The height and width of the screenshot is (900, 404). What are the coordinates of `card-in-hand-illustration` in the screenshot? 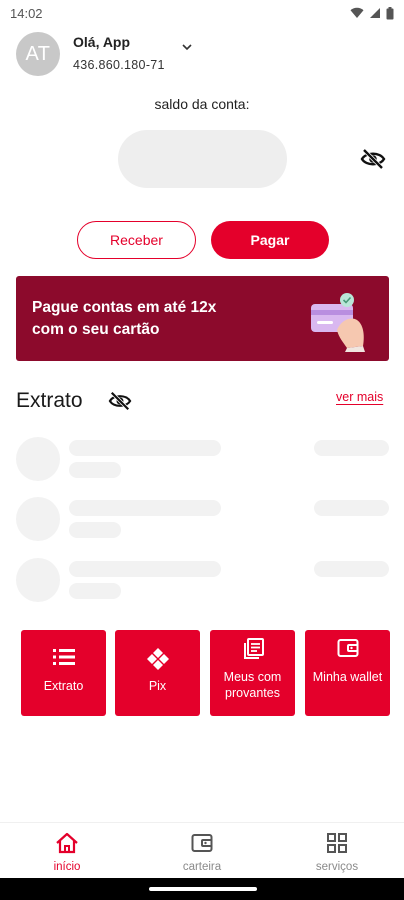 It's located at (338, 322).